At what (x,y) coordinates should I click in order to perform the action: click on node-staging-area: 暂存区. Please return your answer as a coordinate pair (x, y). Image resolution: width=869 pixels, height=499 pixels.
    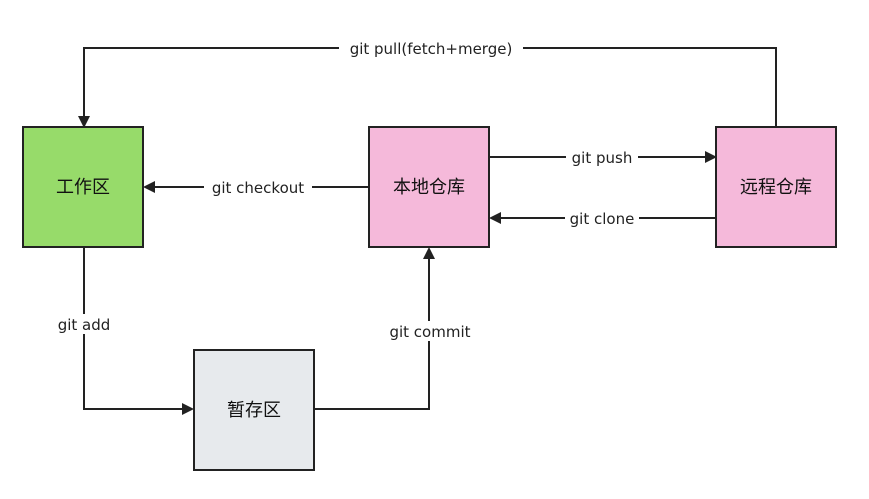
    Looking at the image, I should click on (254, 410).